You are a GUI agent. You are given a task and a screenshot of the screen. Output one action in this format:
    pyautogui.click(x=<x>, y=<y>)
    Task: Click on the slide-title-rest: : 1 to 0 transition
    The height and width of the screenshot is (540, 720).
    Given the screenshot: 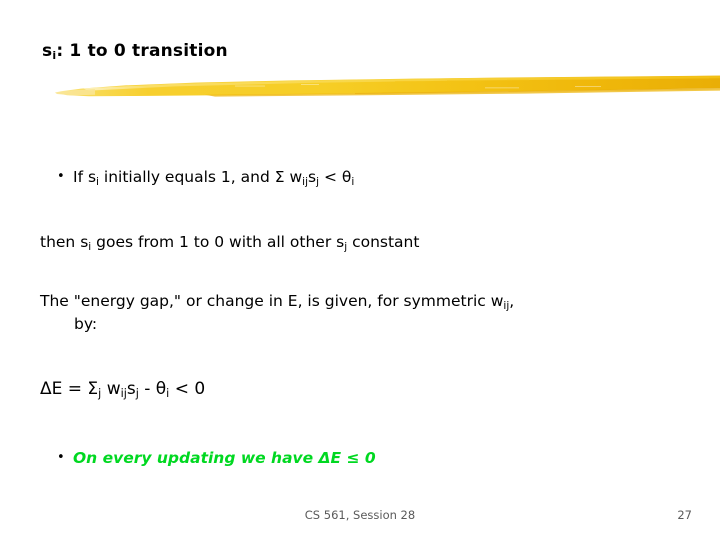 What is the action you would take?
    pyautogui.click(x=142, y=51)
    